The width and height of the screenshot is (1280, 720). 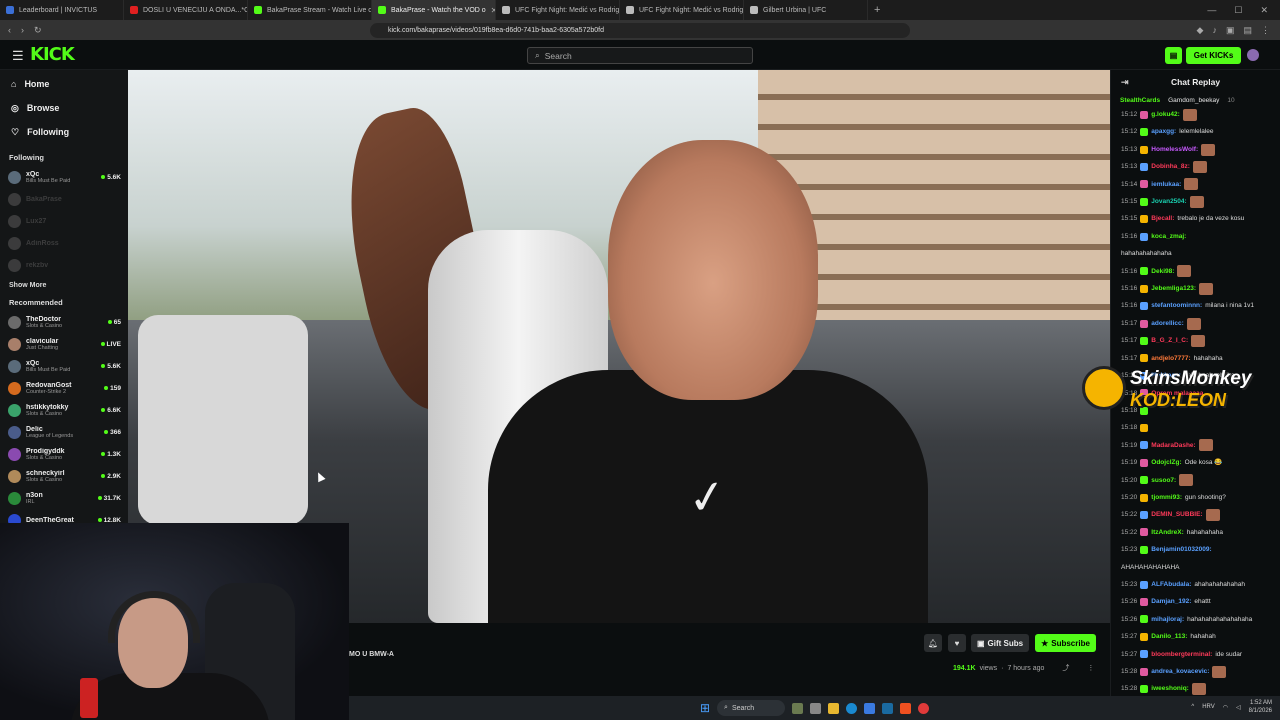 What do you see at coordinates (1170, 166) in the screenshot?
I see `chat-username: Dobinha_8z:` at bounding box center [1170, 166].